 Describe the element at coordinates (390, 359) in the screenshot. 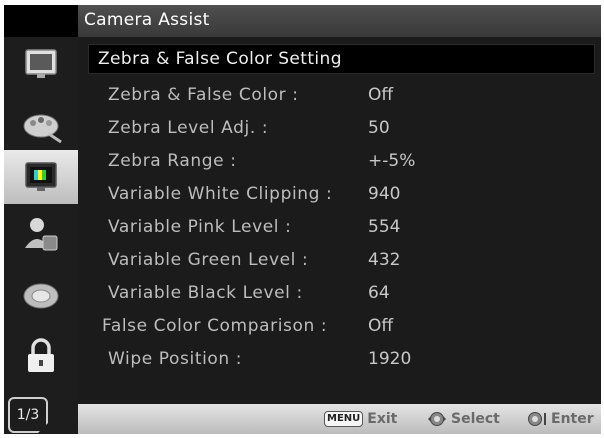

I see `setting-value: 1920` at that location.